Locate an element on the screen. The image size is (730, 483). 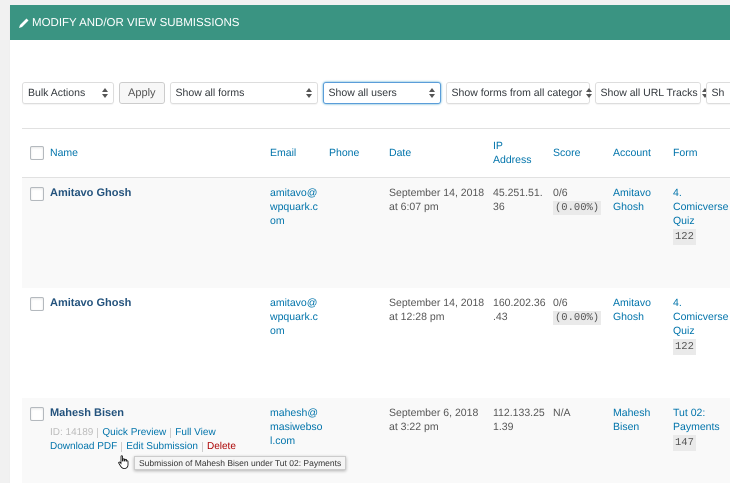
row-action-link: Full View is located at coordinates (193, 433).